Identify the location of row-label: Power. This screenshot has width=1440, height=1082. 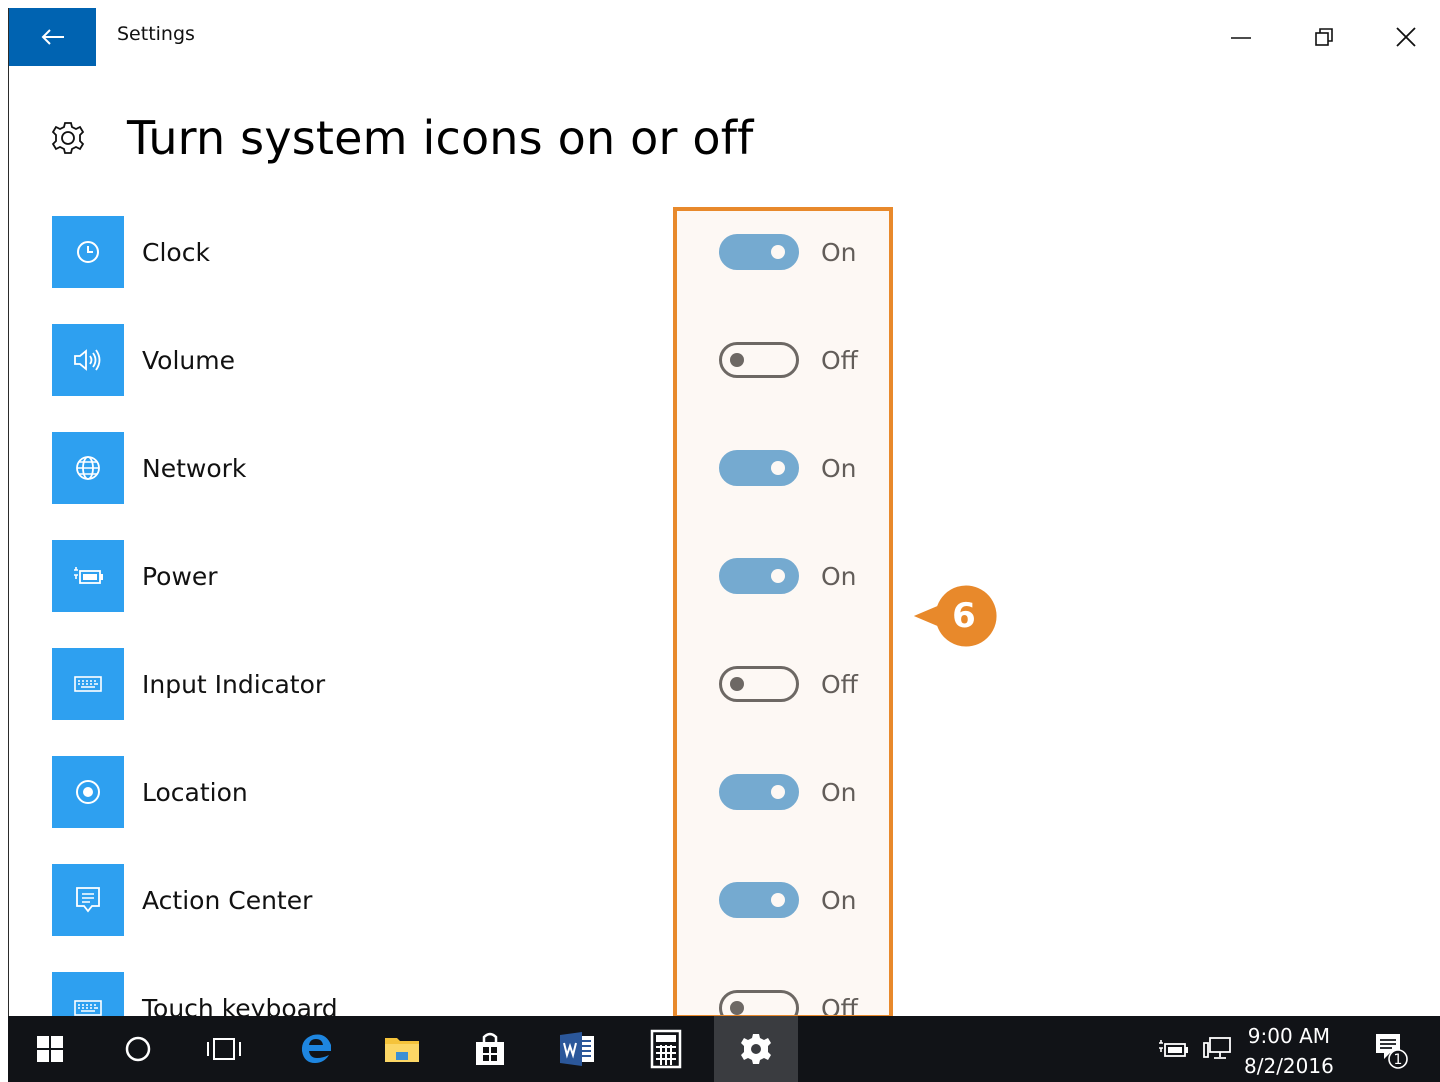
(180, 576).